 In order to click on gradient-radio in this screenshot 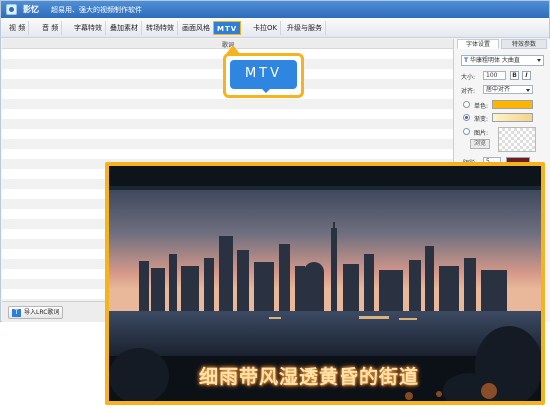, I will do `click(466, 117)`.